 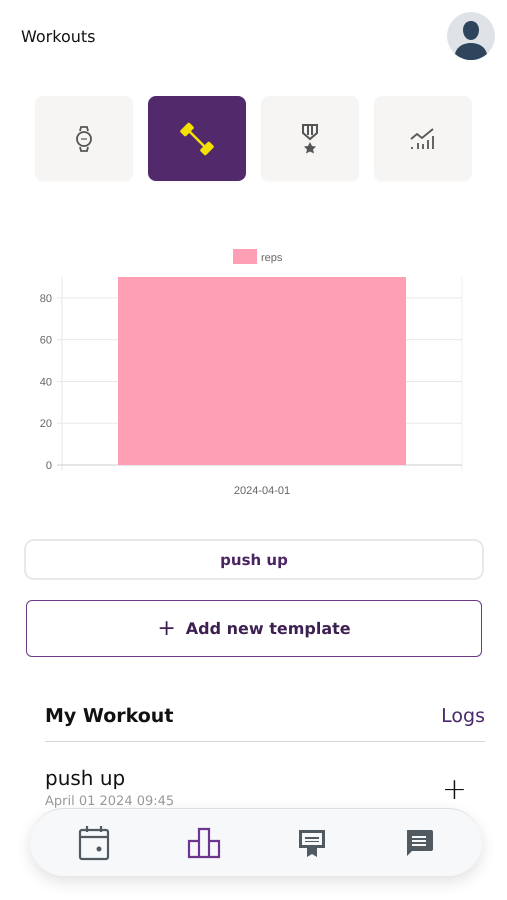 What do you see at coordinates (46, 424) in the screenshot?
I see `y-axis-label: 20` at bounding box center [46, 424].